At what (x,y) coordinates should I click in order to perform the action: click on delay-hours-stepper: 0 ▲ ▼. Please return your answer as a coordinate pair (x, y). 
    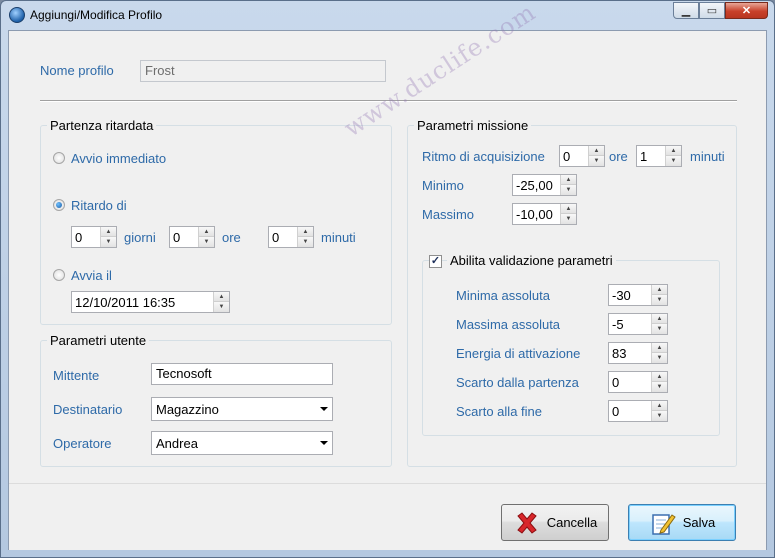
    Looking at the image, I should click on (192, 237).